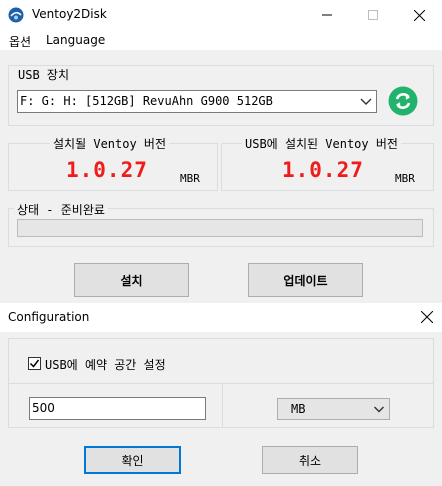 Image resolution: width=442 pixels, height=486 pixels. I want to click on reserve-space-checkbox, so click(34, 363).